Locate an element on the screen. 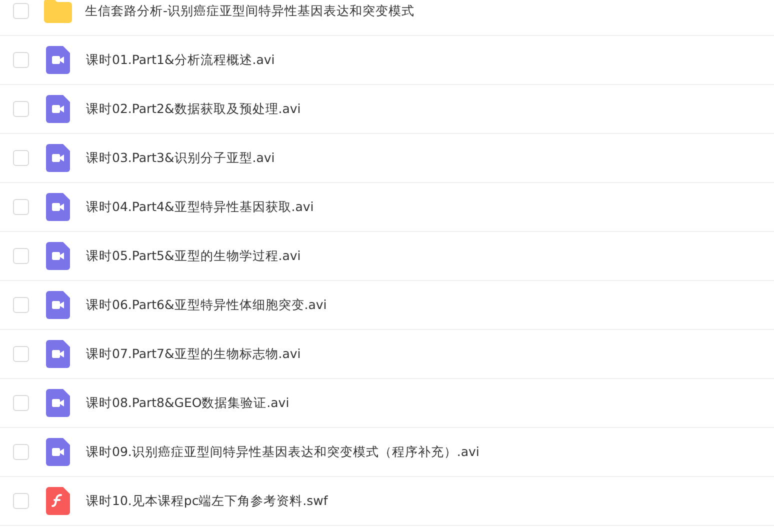  file-name: 课时04.Part4&亚型特异性基因获取.avi is located at coordinates (200, 207).